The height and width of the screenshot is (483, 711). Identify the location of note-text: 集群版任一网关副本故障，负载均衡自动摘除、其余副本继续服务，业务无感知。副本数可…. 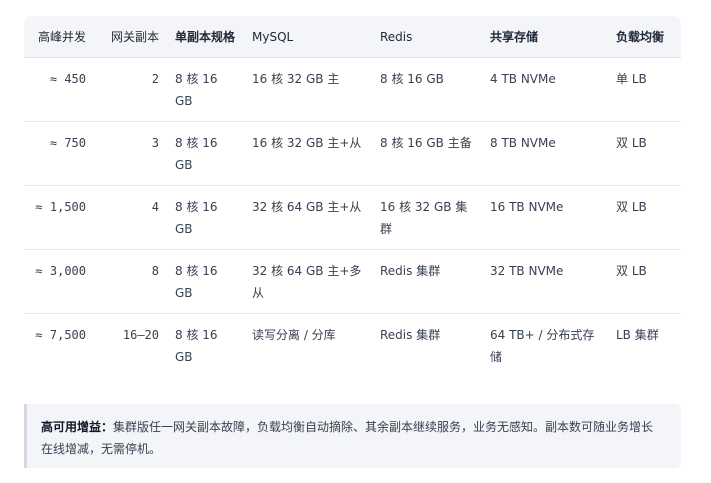
(347, 438).